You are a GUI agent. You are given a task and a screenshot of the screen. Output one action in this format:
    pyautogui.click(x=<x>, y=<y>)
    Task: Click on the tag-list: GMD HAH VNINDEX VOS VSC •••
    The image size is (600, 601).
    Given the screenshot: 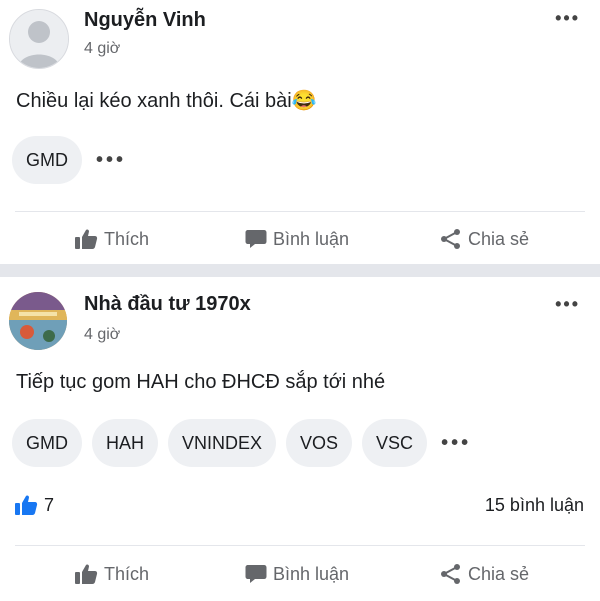 What is the action you would take?
    pyautogui.click(x=241, y=443)
    